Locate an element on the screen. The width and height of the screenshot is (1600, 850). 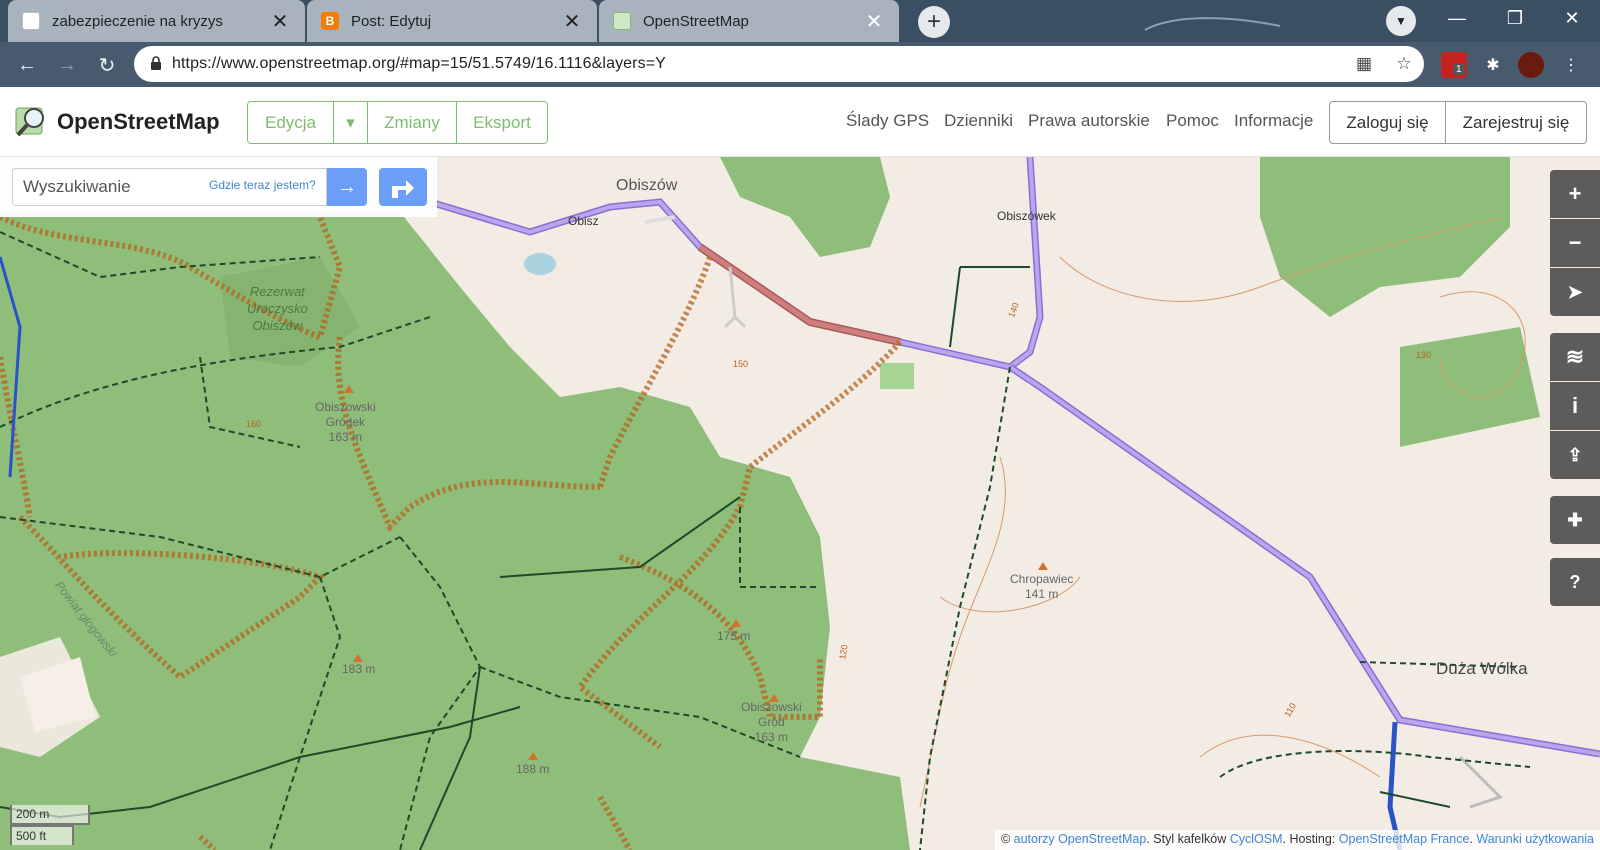
nav-diaries: Dzienniki is located at coordinates (978, 121).